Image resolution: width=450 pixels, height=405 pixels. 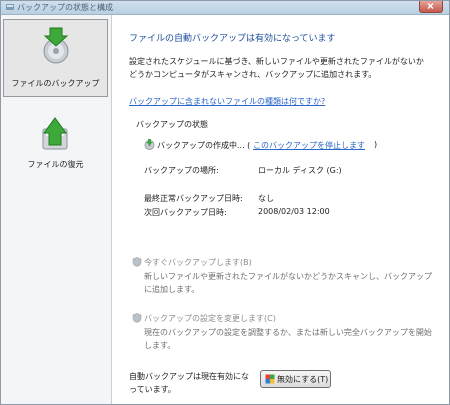 What do you see at coordinates (185, 212) in the screenshot?
I see `next-backup-label: 次回バックアップ日時:` at bounding box center [185, 212].